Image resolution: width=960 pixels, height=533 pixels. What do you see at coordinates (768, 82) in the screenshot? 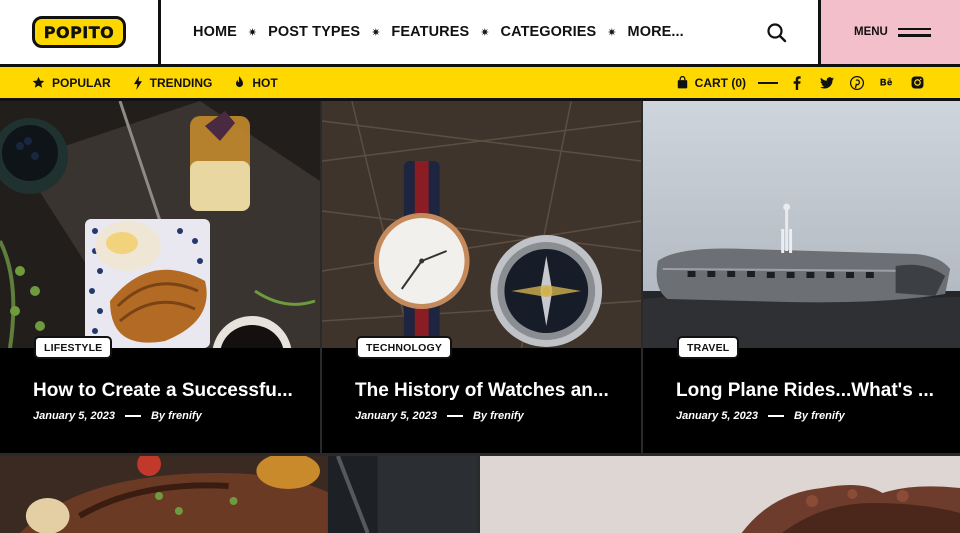
I see `divider` at bounding box center [768, 82].